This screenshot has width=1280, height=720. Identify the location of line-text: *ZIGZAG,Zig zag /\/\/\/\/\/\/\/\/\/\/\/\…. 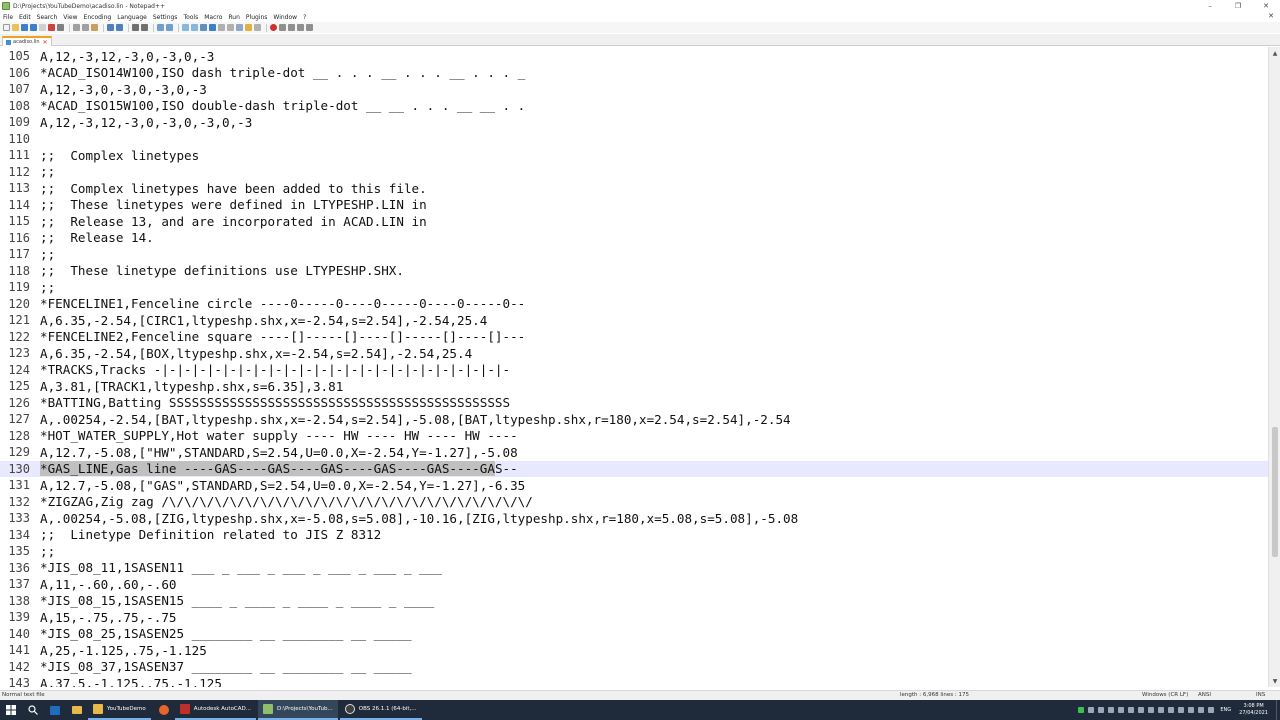
(284, 501).